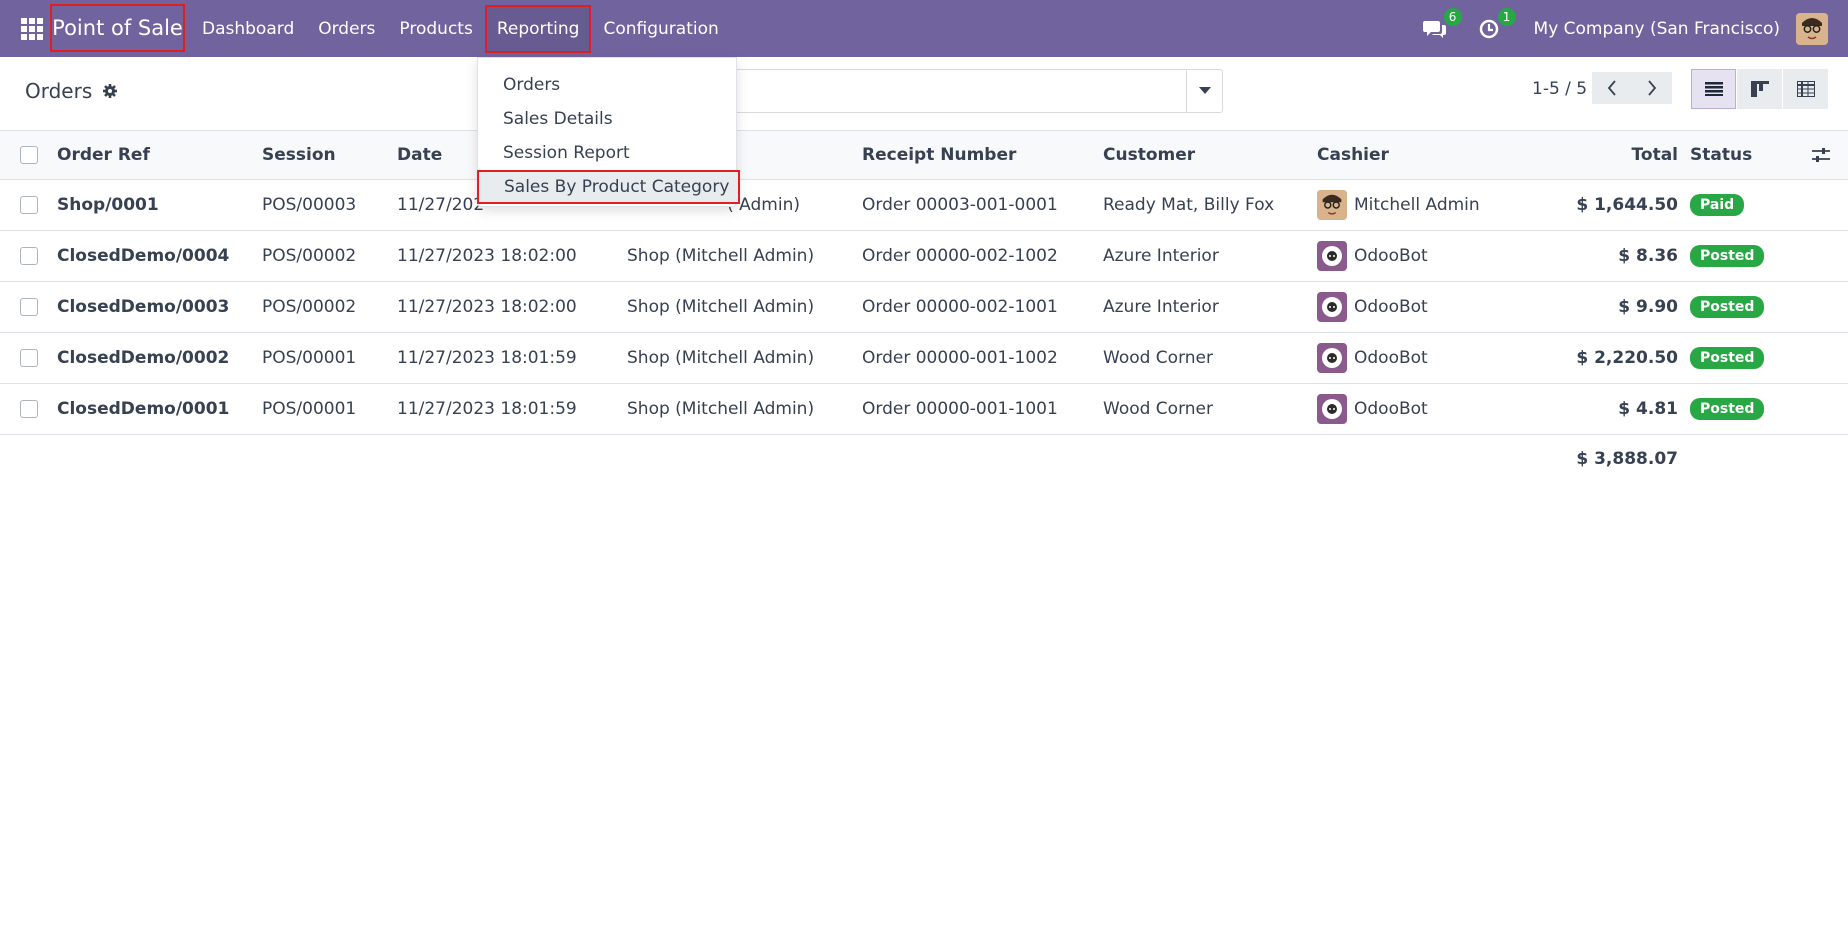 This screenshot has width=1848, height=944. I want to click on search-options-toggle, so click(1204, 91).